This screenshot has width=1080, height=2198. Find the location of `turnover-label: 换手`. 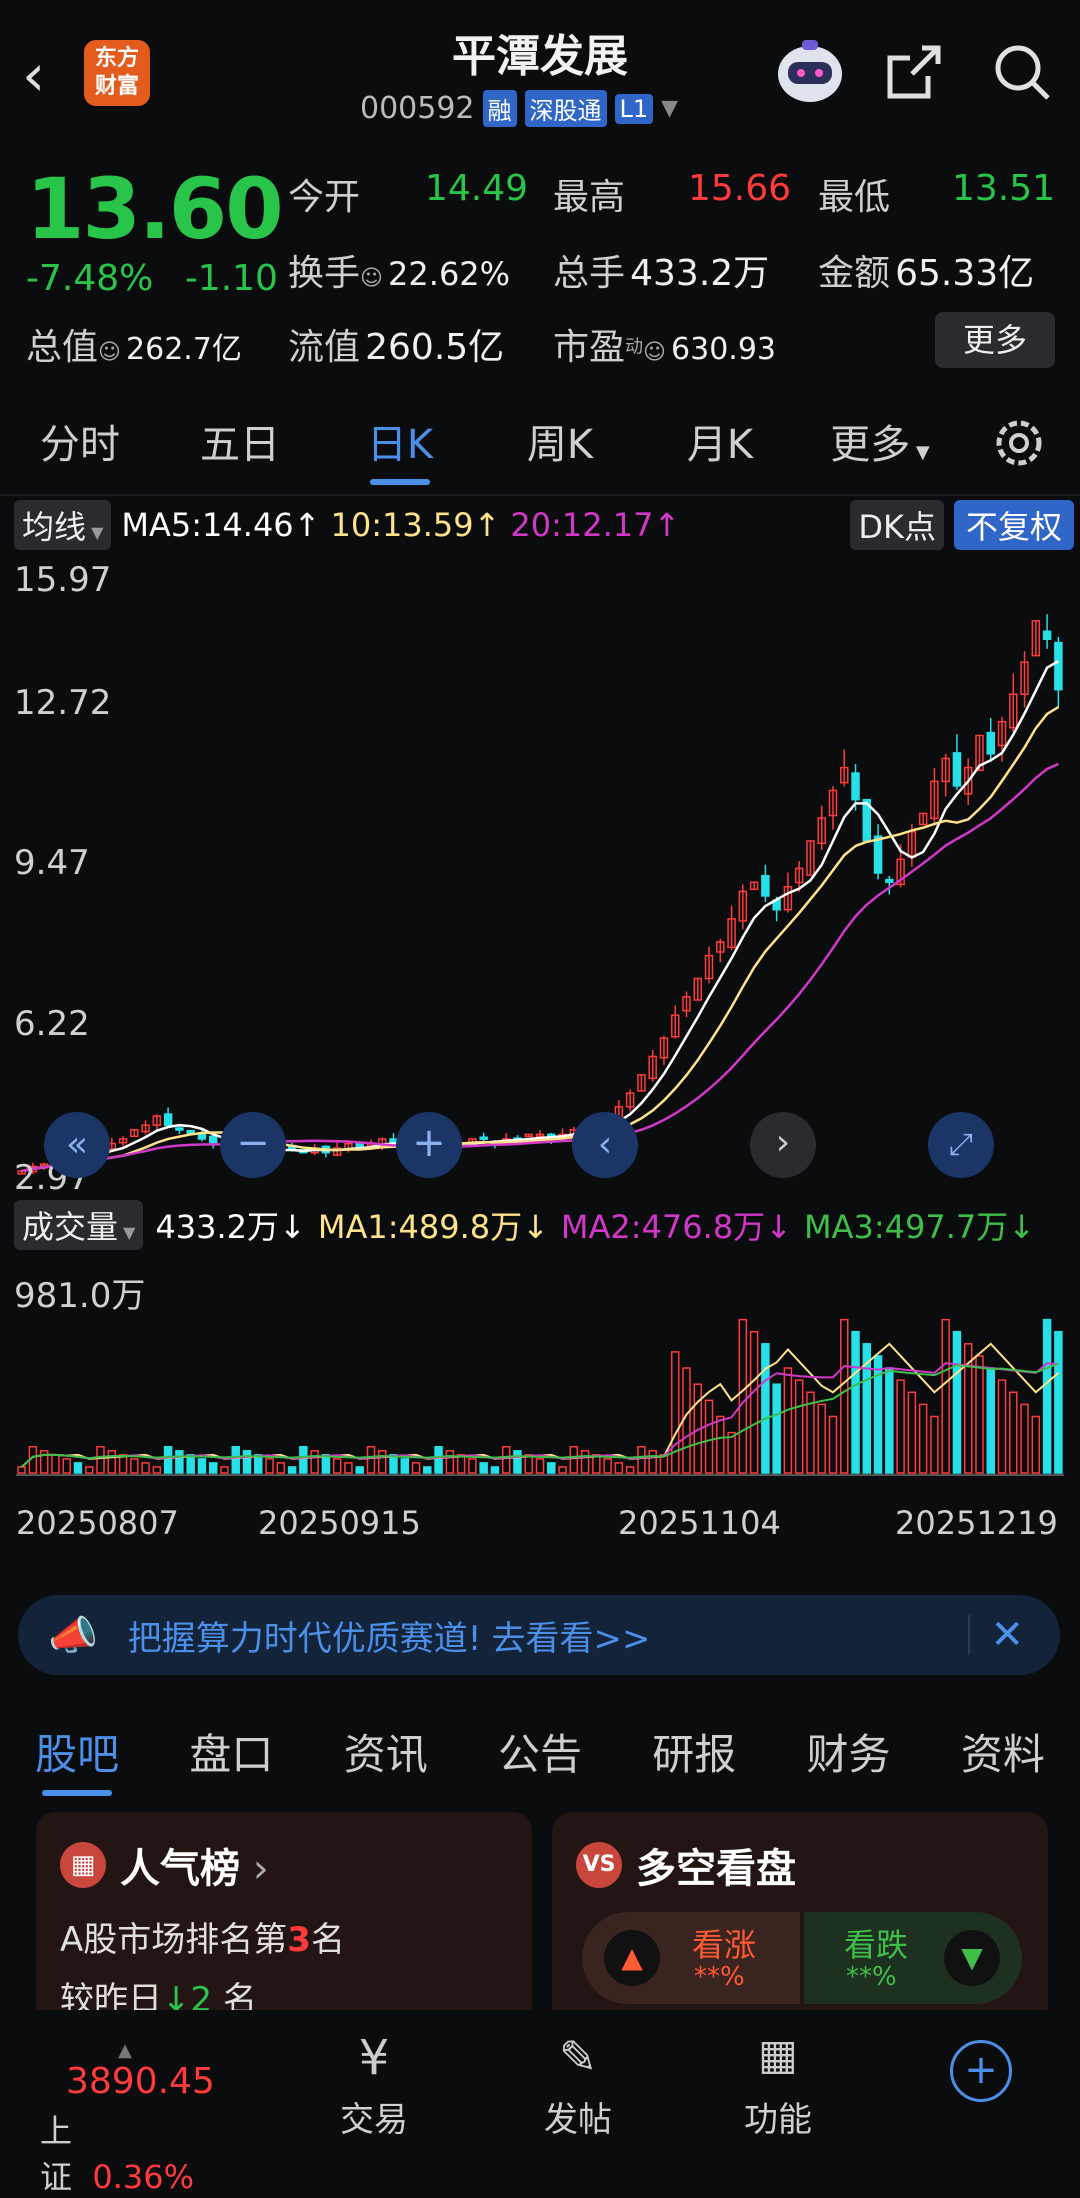

turnover-label: 换手 is located at coordinates (324, 273).